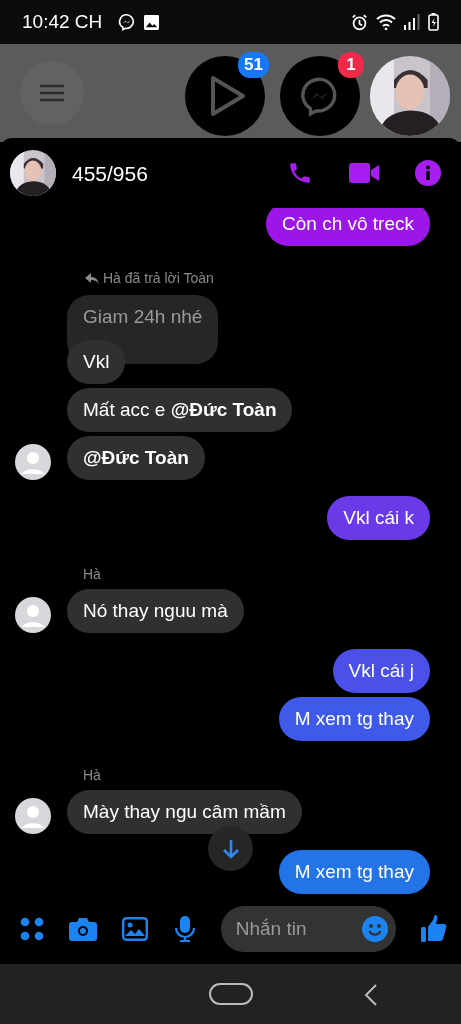 The image size is (461, 1024). Describe the element at coordinates (351, 65) in the screenshot. I see `unread-badge: 1` at that location.